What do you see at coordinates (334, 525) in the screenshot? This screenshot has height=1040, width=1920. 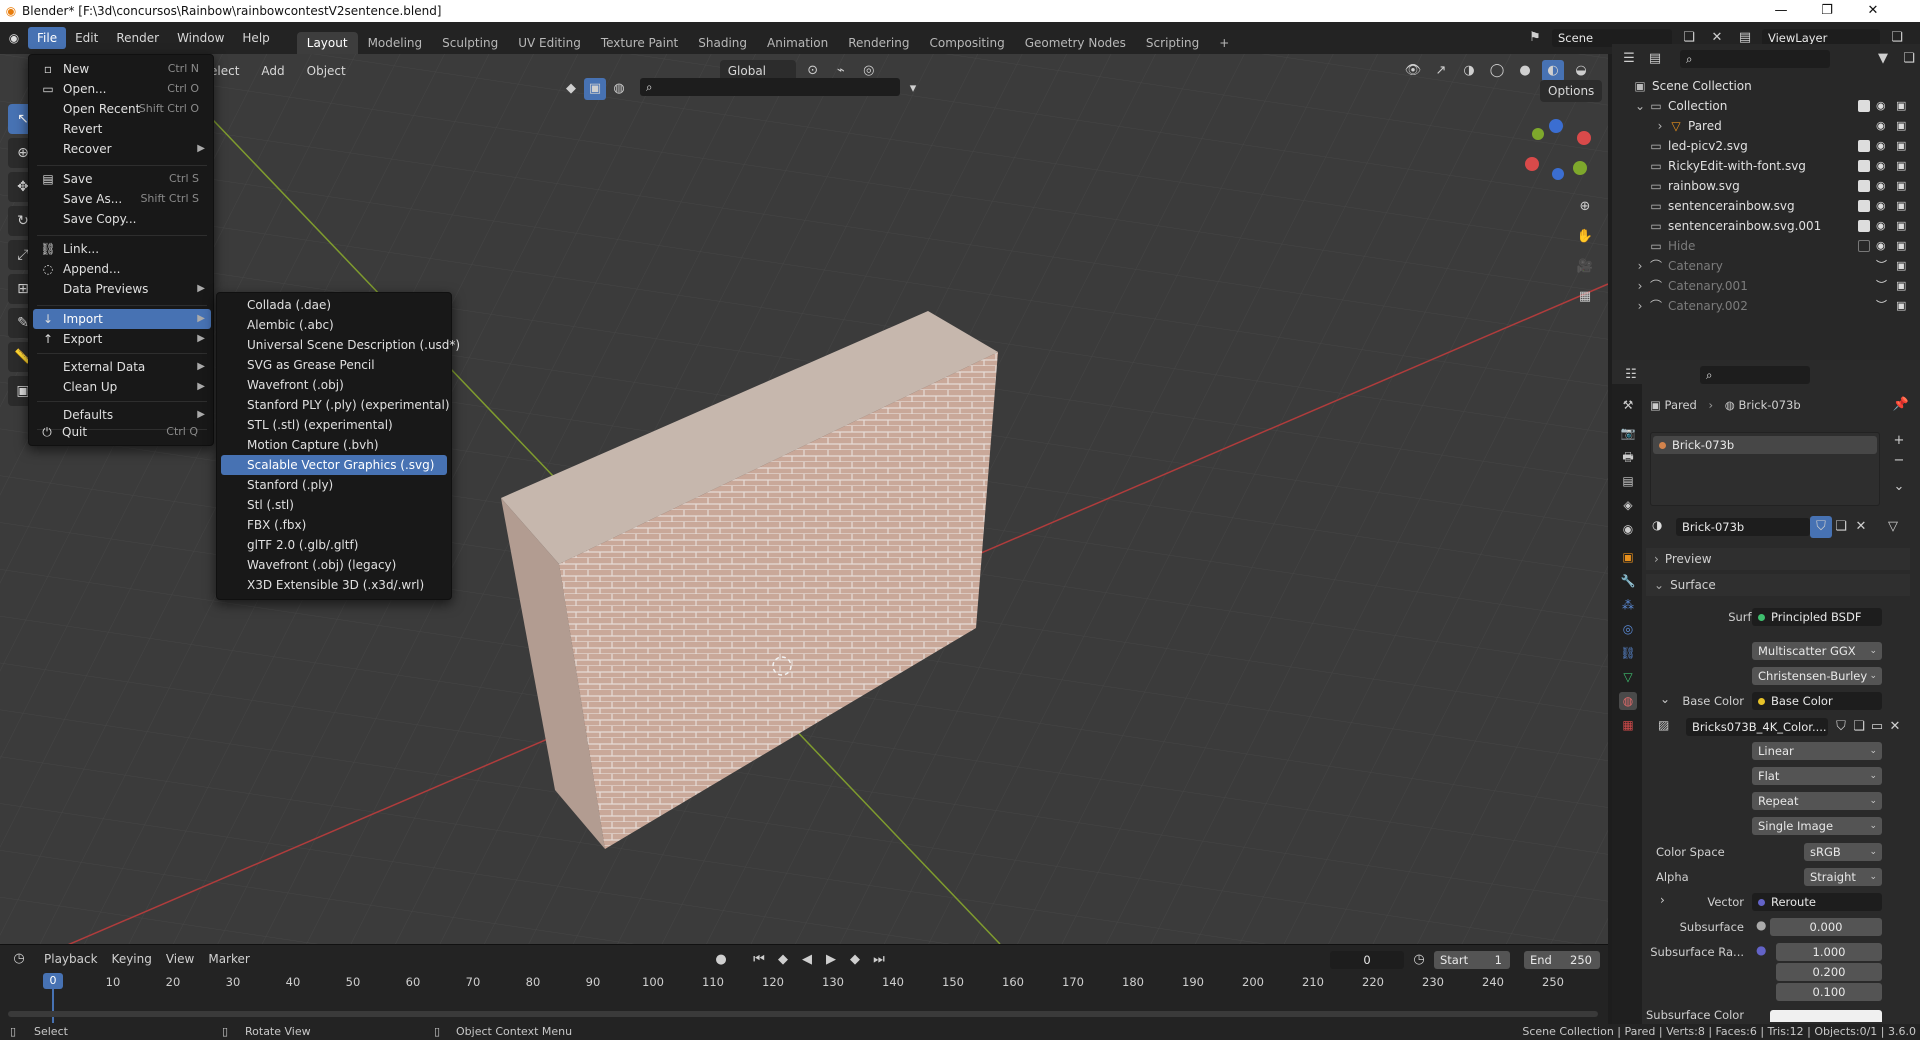 I see `import-fbx: FBX (.fbx)` at bounding box center [334, 525].